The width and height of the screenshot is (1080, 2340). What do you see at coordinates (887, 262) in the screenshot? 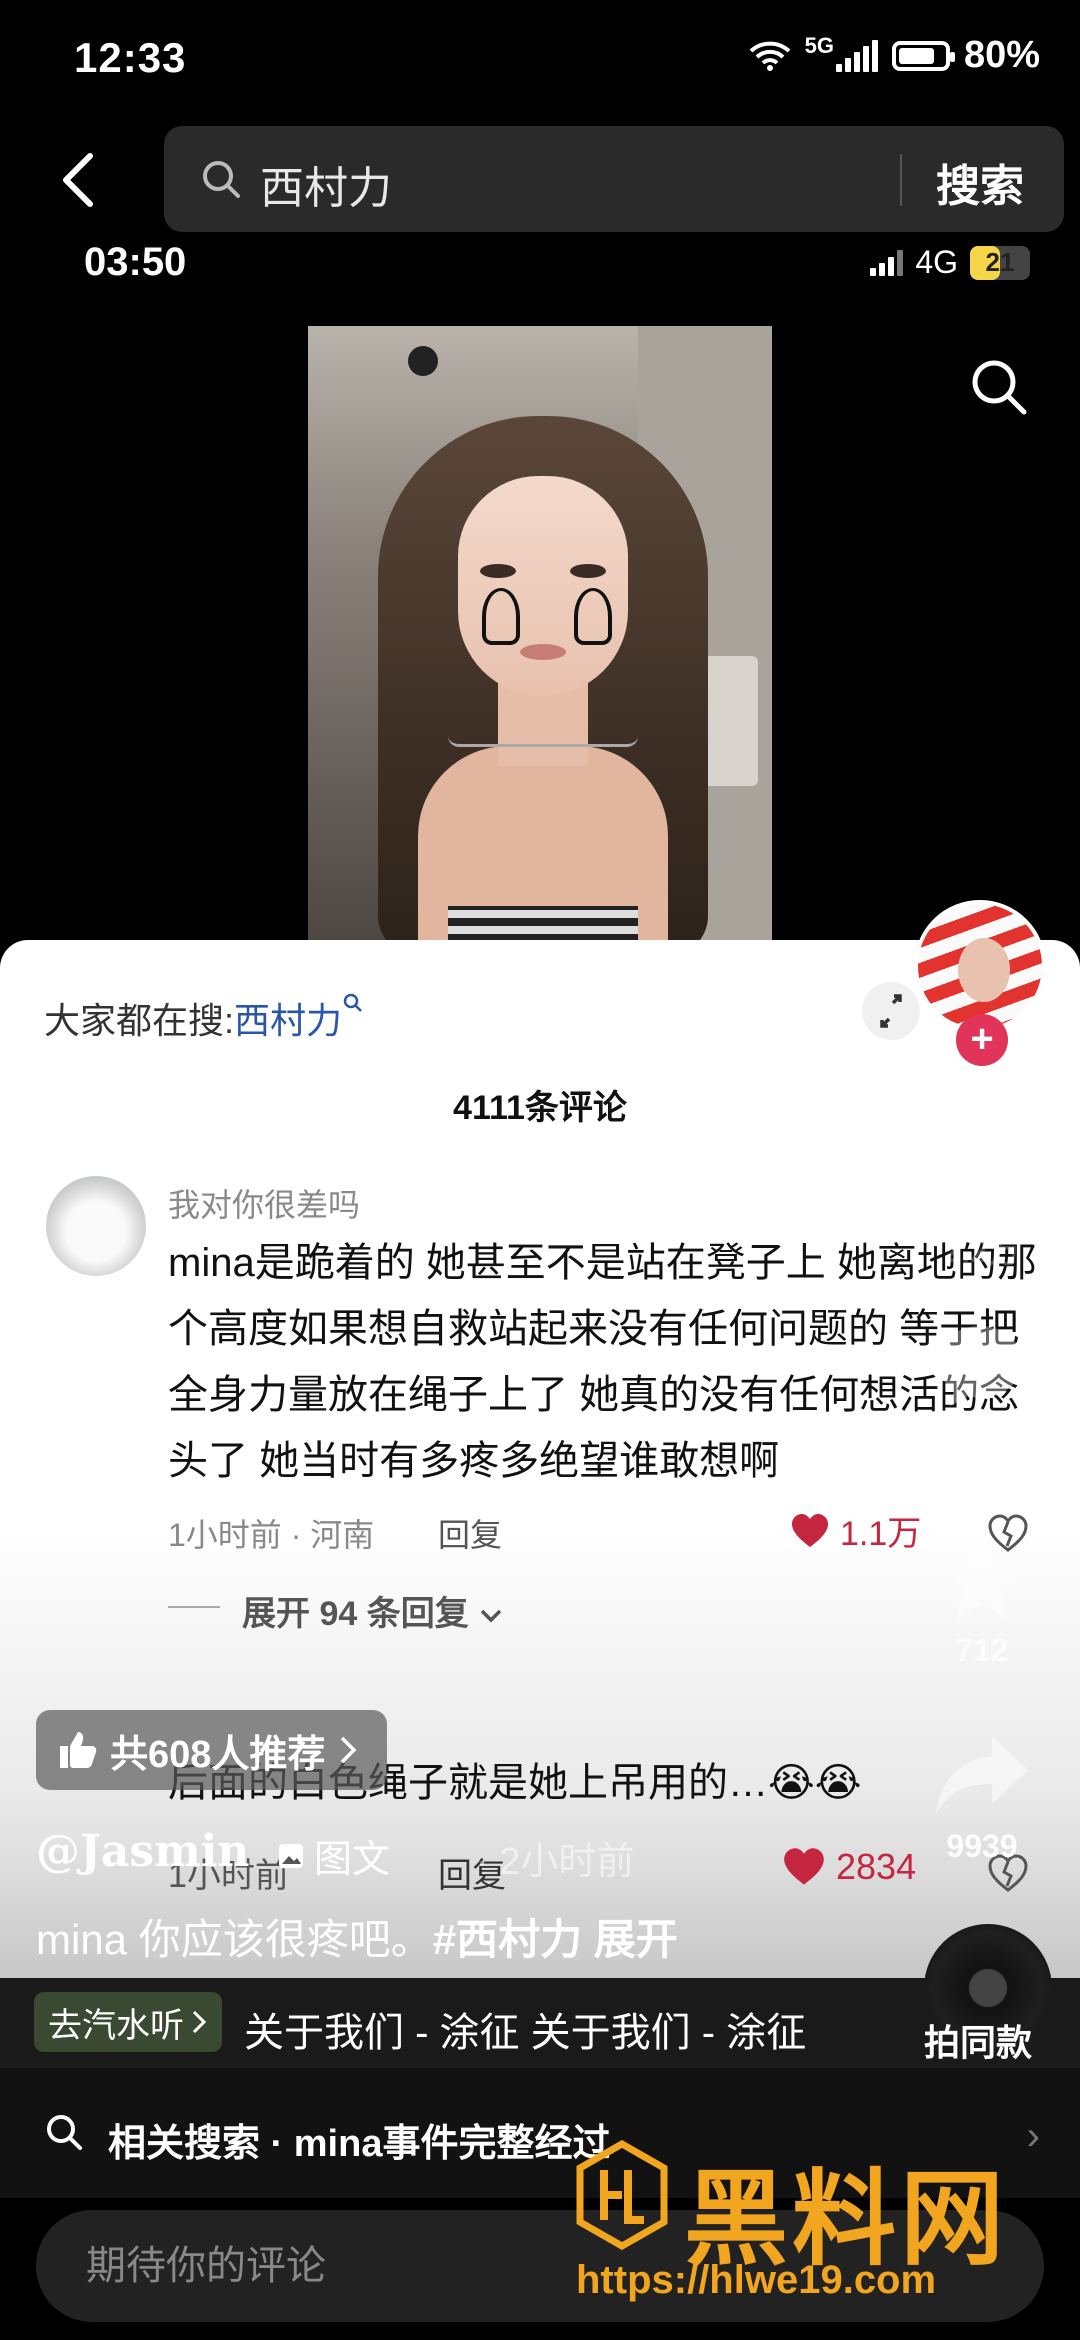
I see `video-signal-icon` at bounding box center [887, 262].